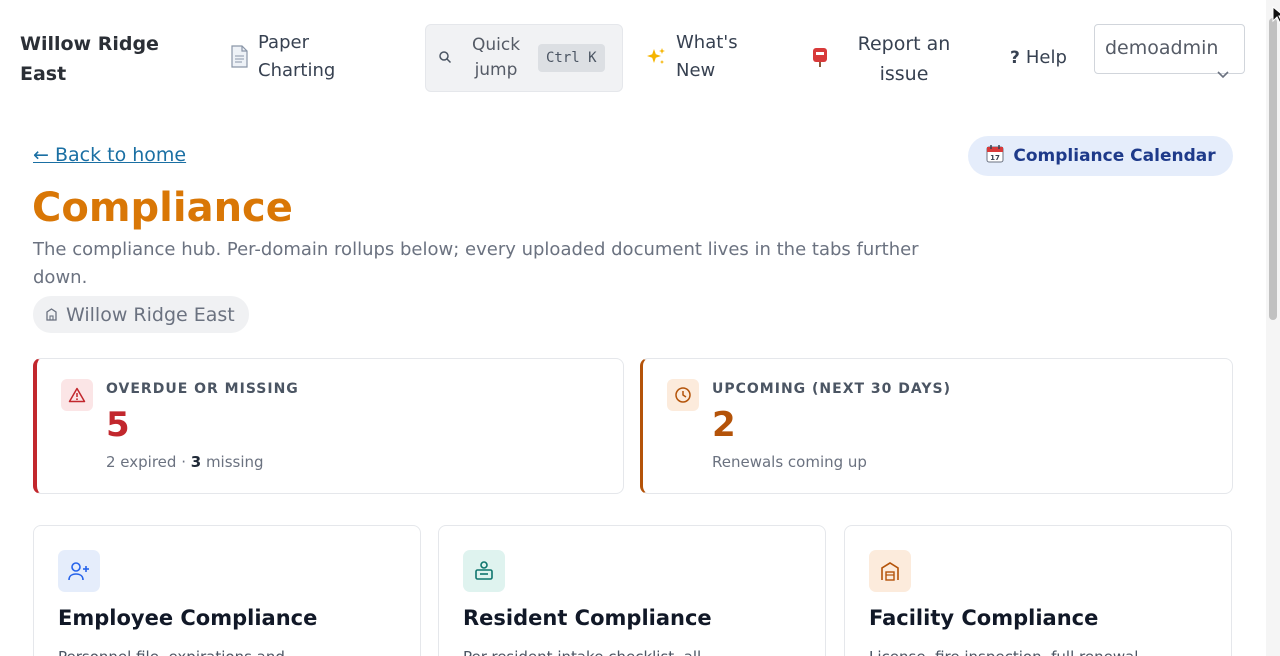 The width and height of the screenshot is (1280, 656). Describe the element at coordinates (1276, 16) in the screenshot. I see `mouse-cursor-icon` at that location.